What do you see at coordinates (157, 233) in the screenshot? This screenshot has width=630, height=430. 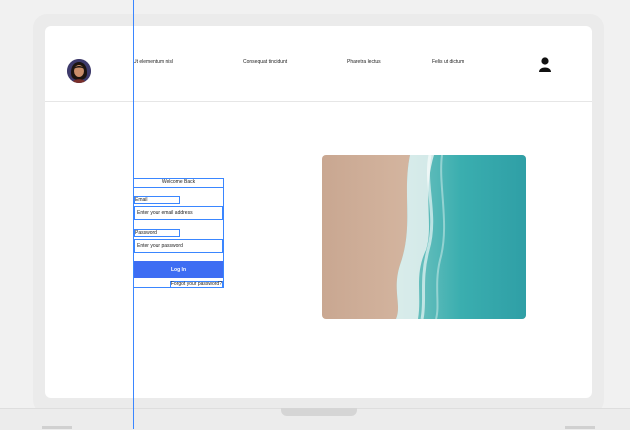 I see `password-label: Password` at bounding box center [157, 233].